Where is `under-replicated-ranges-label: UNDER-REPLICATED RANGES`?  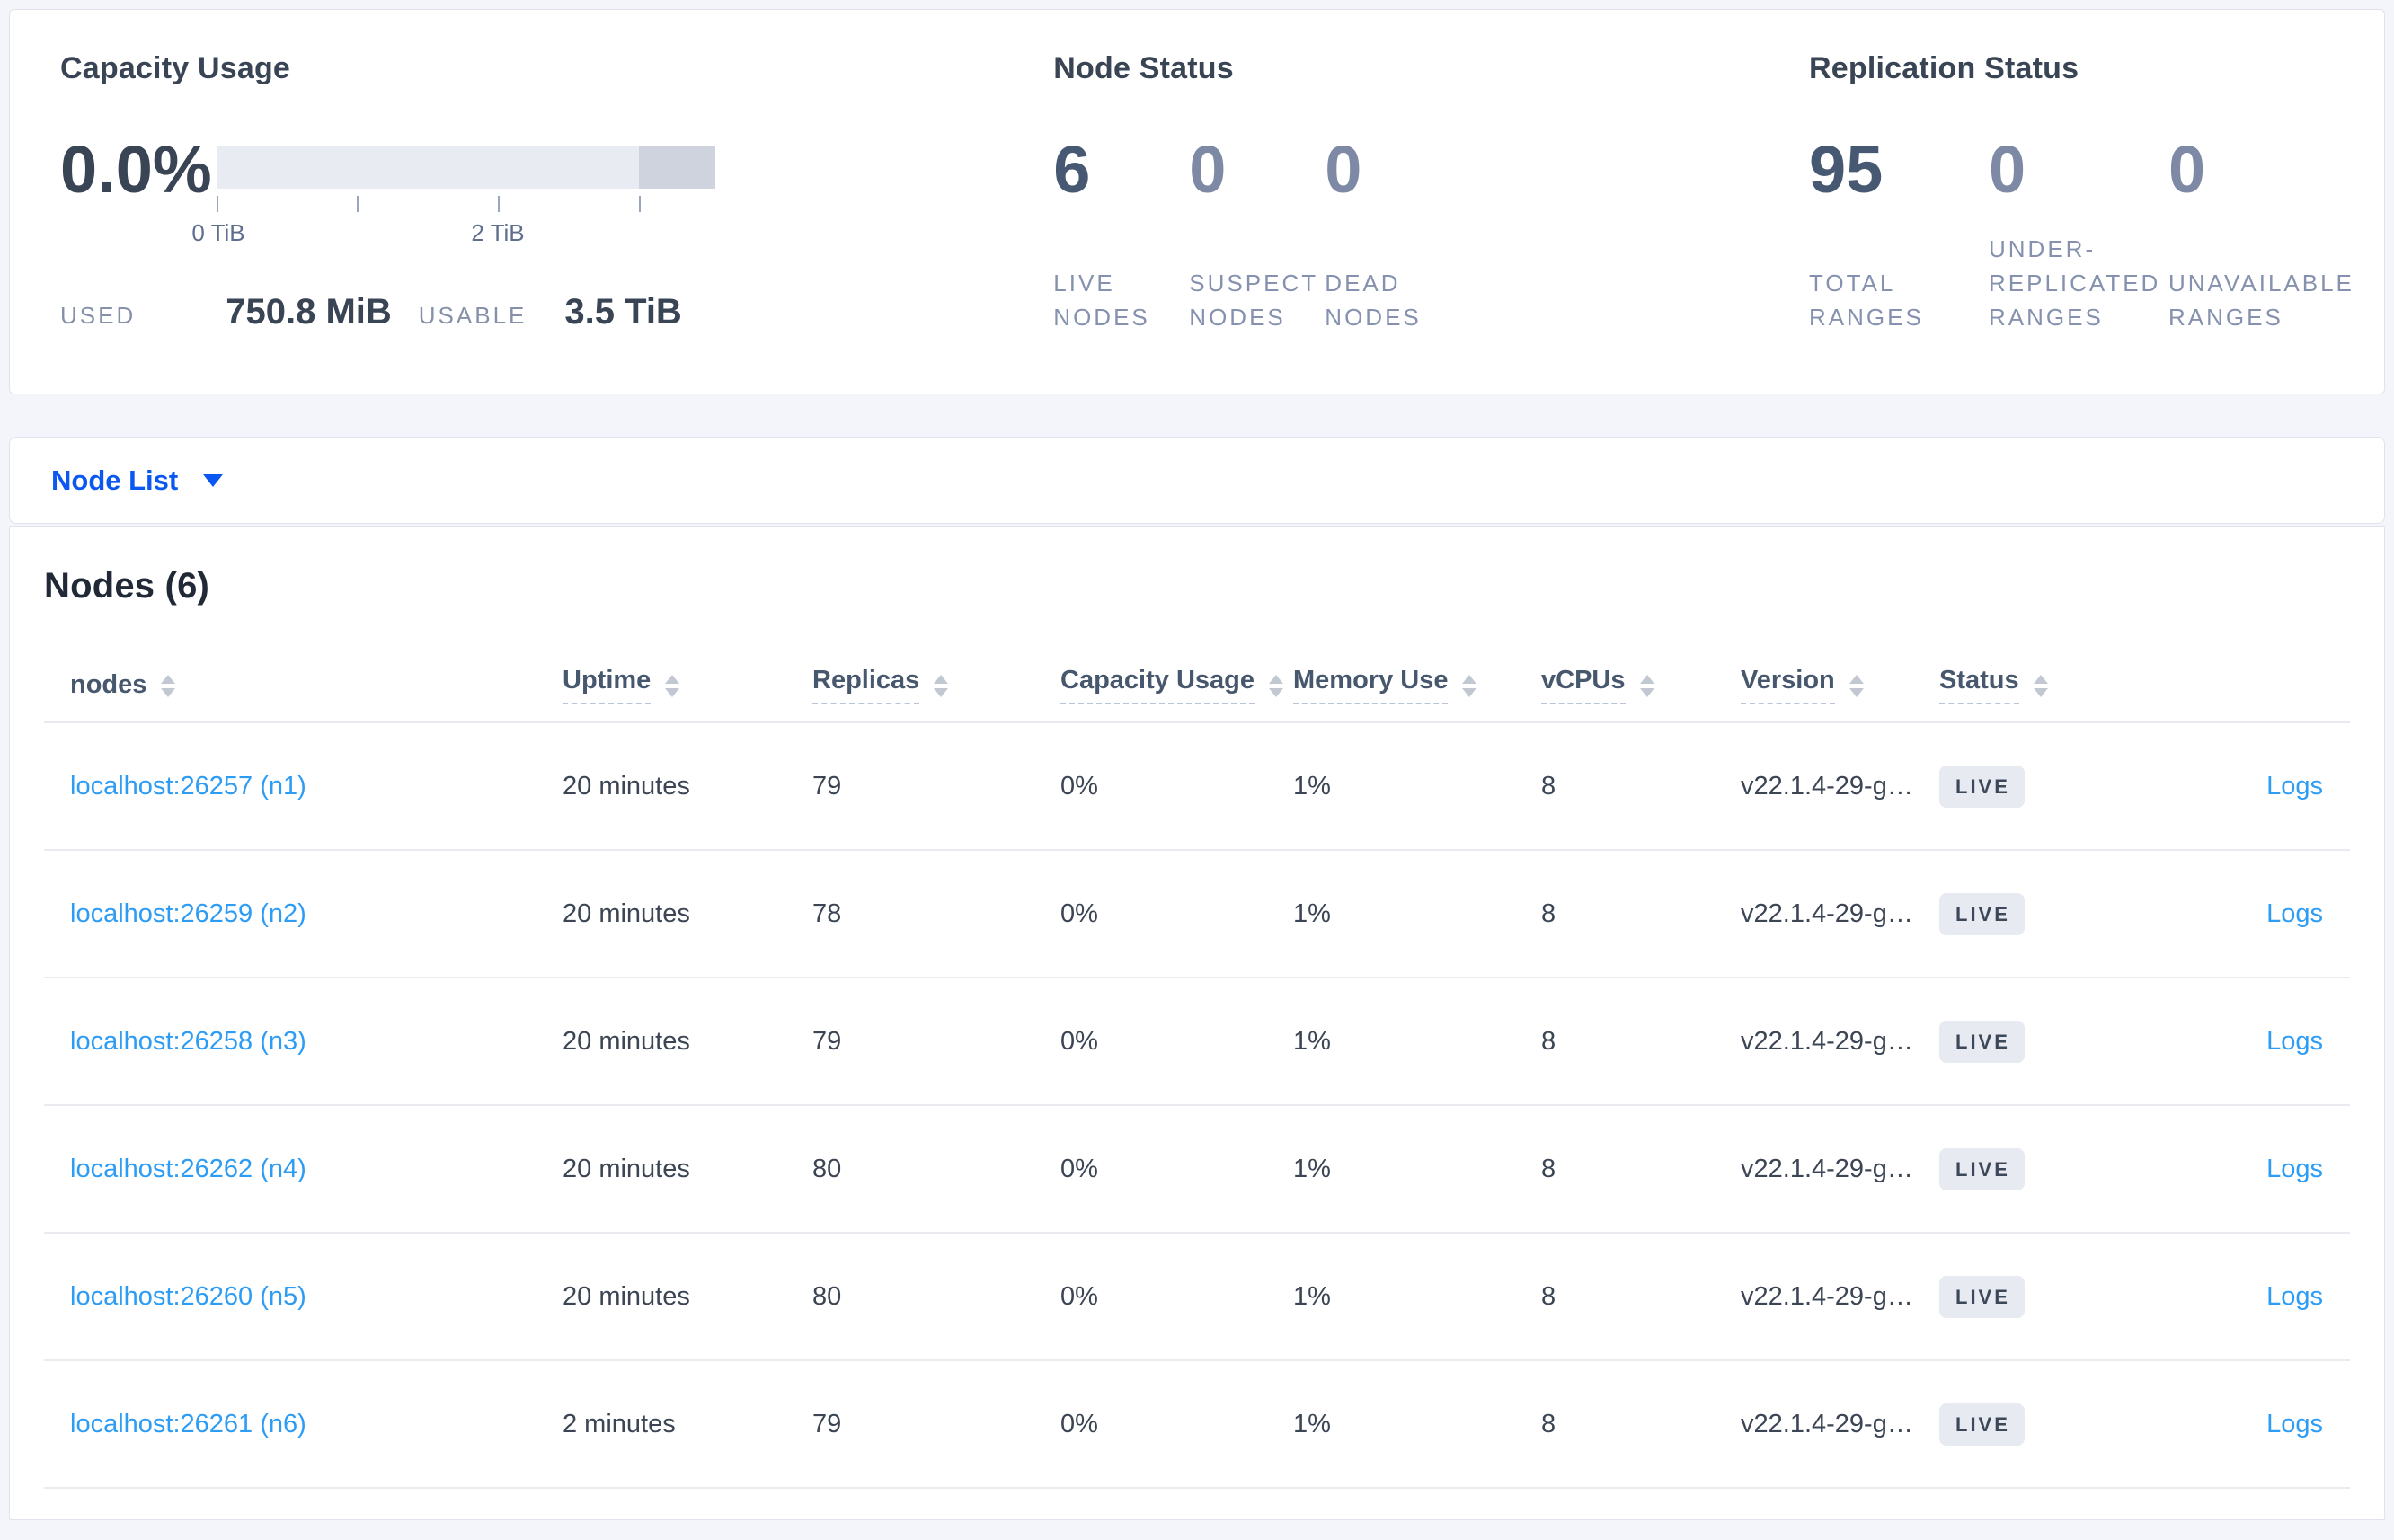 under-replicated-ranges-label: UNDER-REPLICATED RANGES is located at coordinates (2075, 283).